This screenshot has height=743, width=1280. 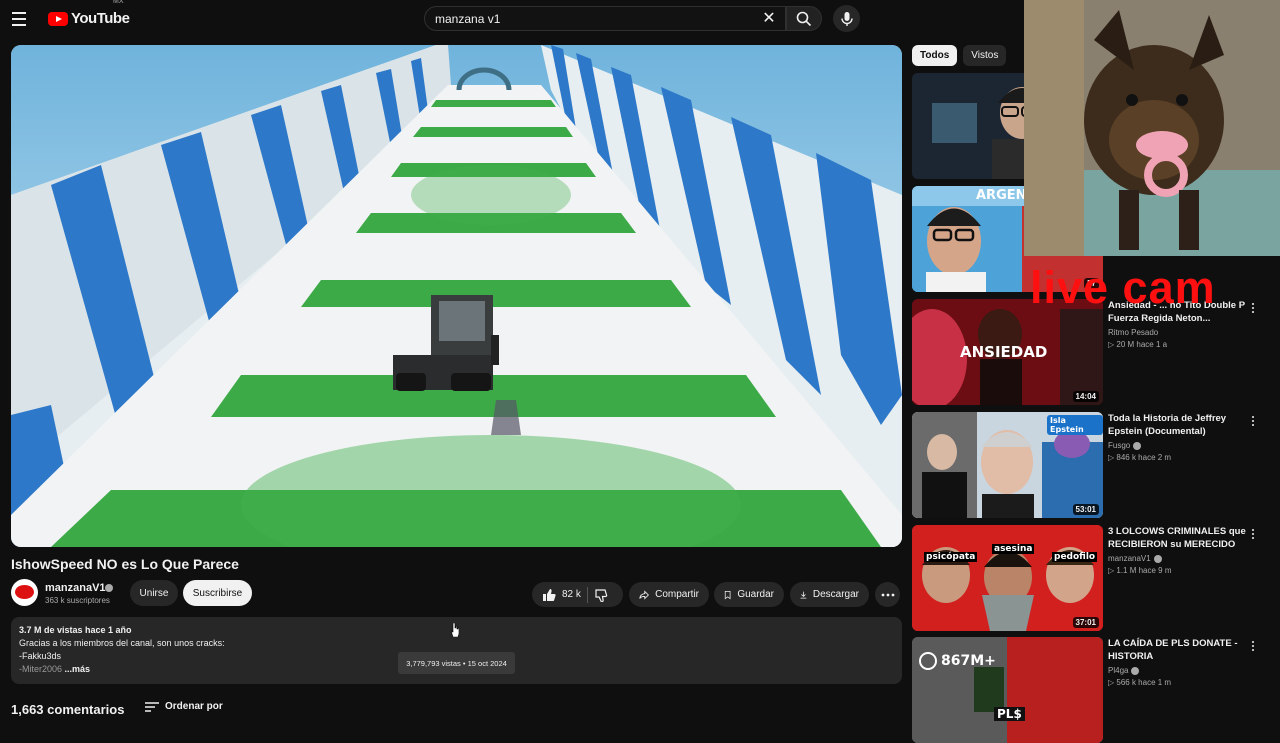 I want to click on download-button: Descargar, so click(x=829, y=594).